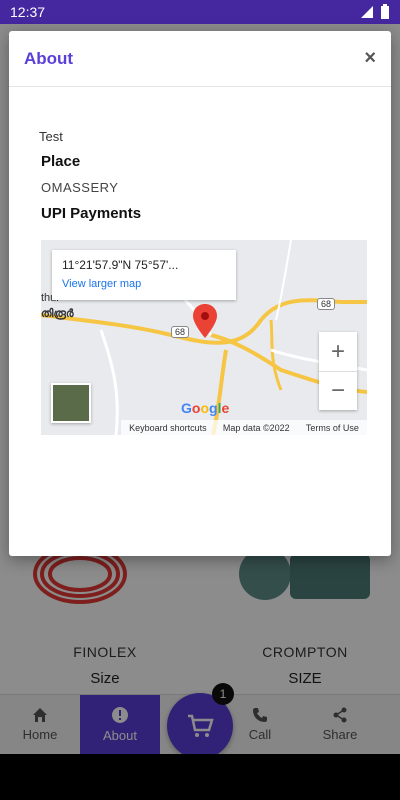 This screenshot has width=400, height=800. Describe the element at coordinates (385, 11) in the screenshot. I see `battery-icon` at that location.